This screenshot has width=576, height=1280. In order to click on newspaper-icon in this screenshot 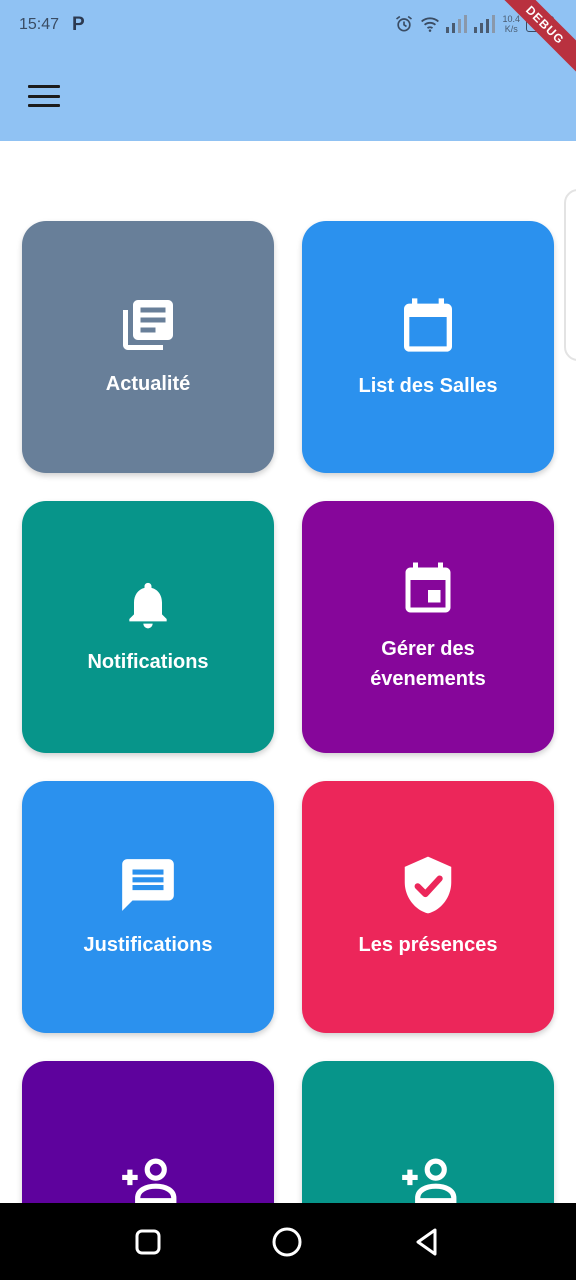, I will do `click(148, 325)`.